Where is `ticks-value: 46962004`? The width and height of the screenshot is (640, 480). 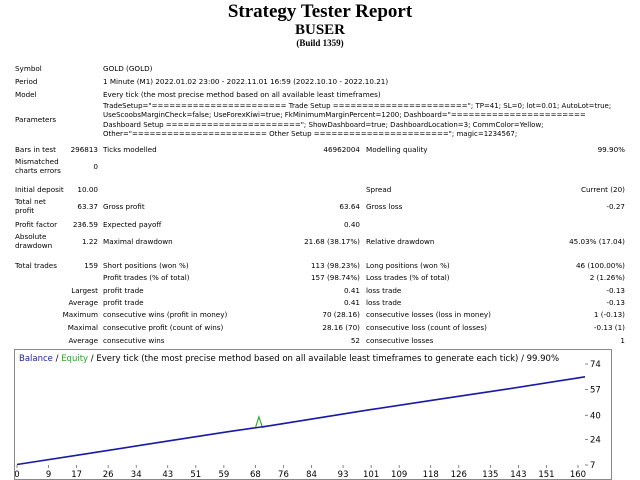
ticks-value: 46962004 is located at coordinates (341, 149).